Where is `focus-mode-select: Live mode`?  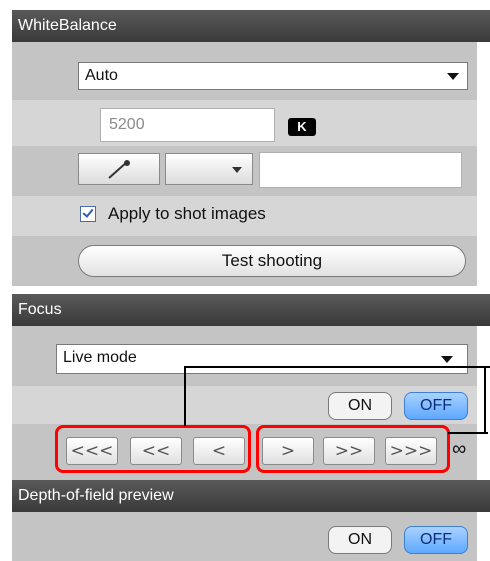
focus-mode-select: Live mode is located at coordinates (262, 359).